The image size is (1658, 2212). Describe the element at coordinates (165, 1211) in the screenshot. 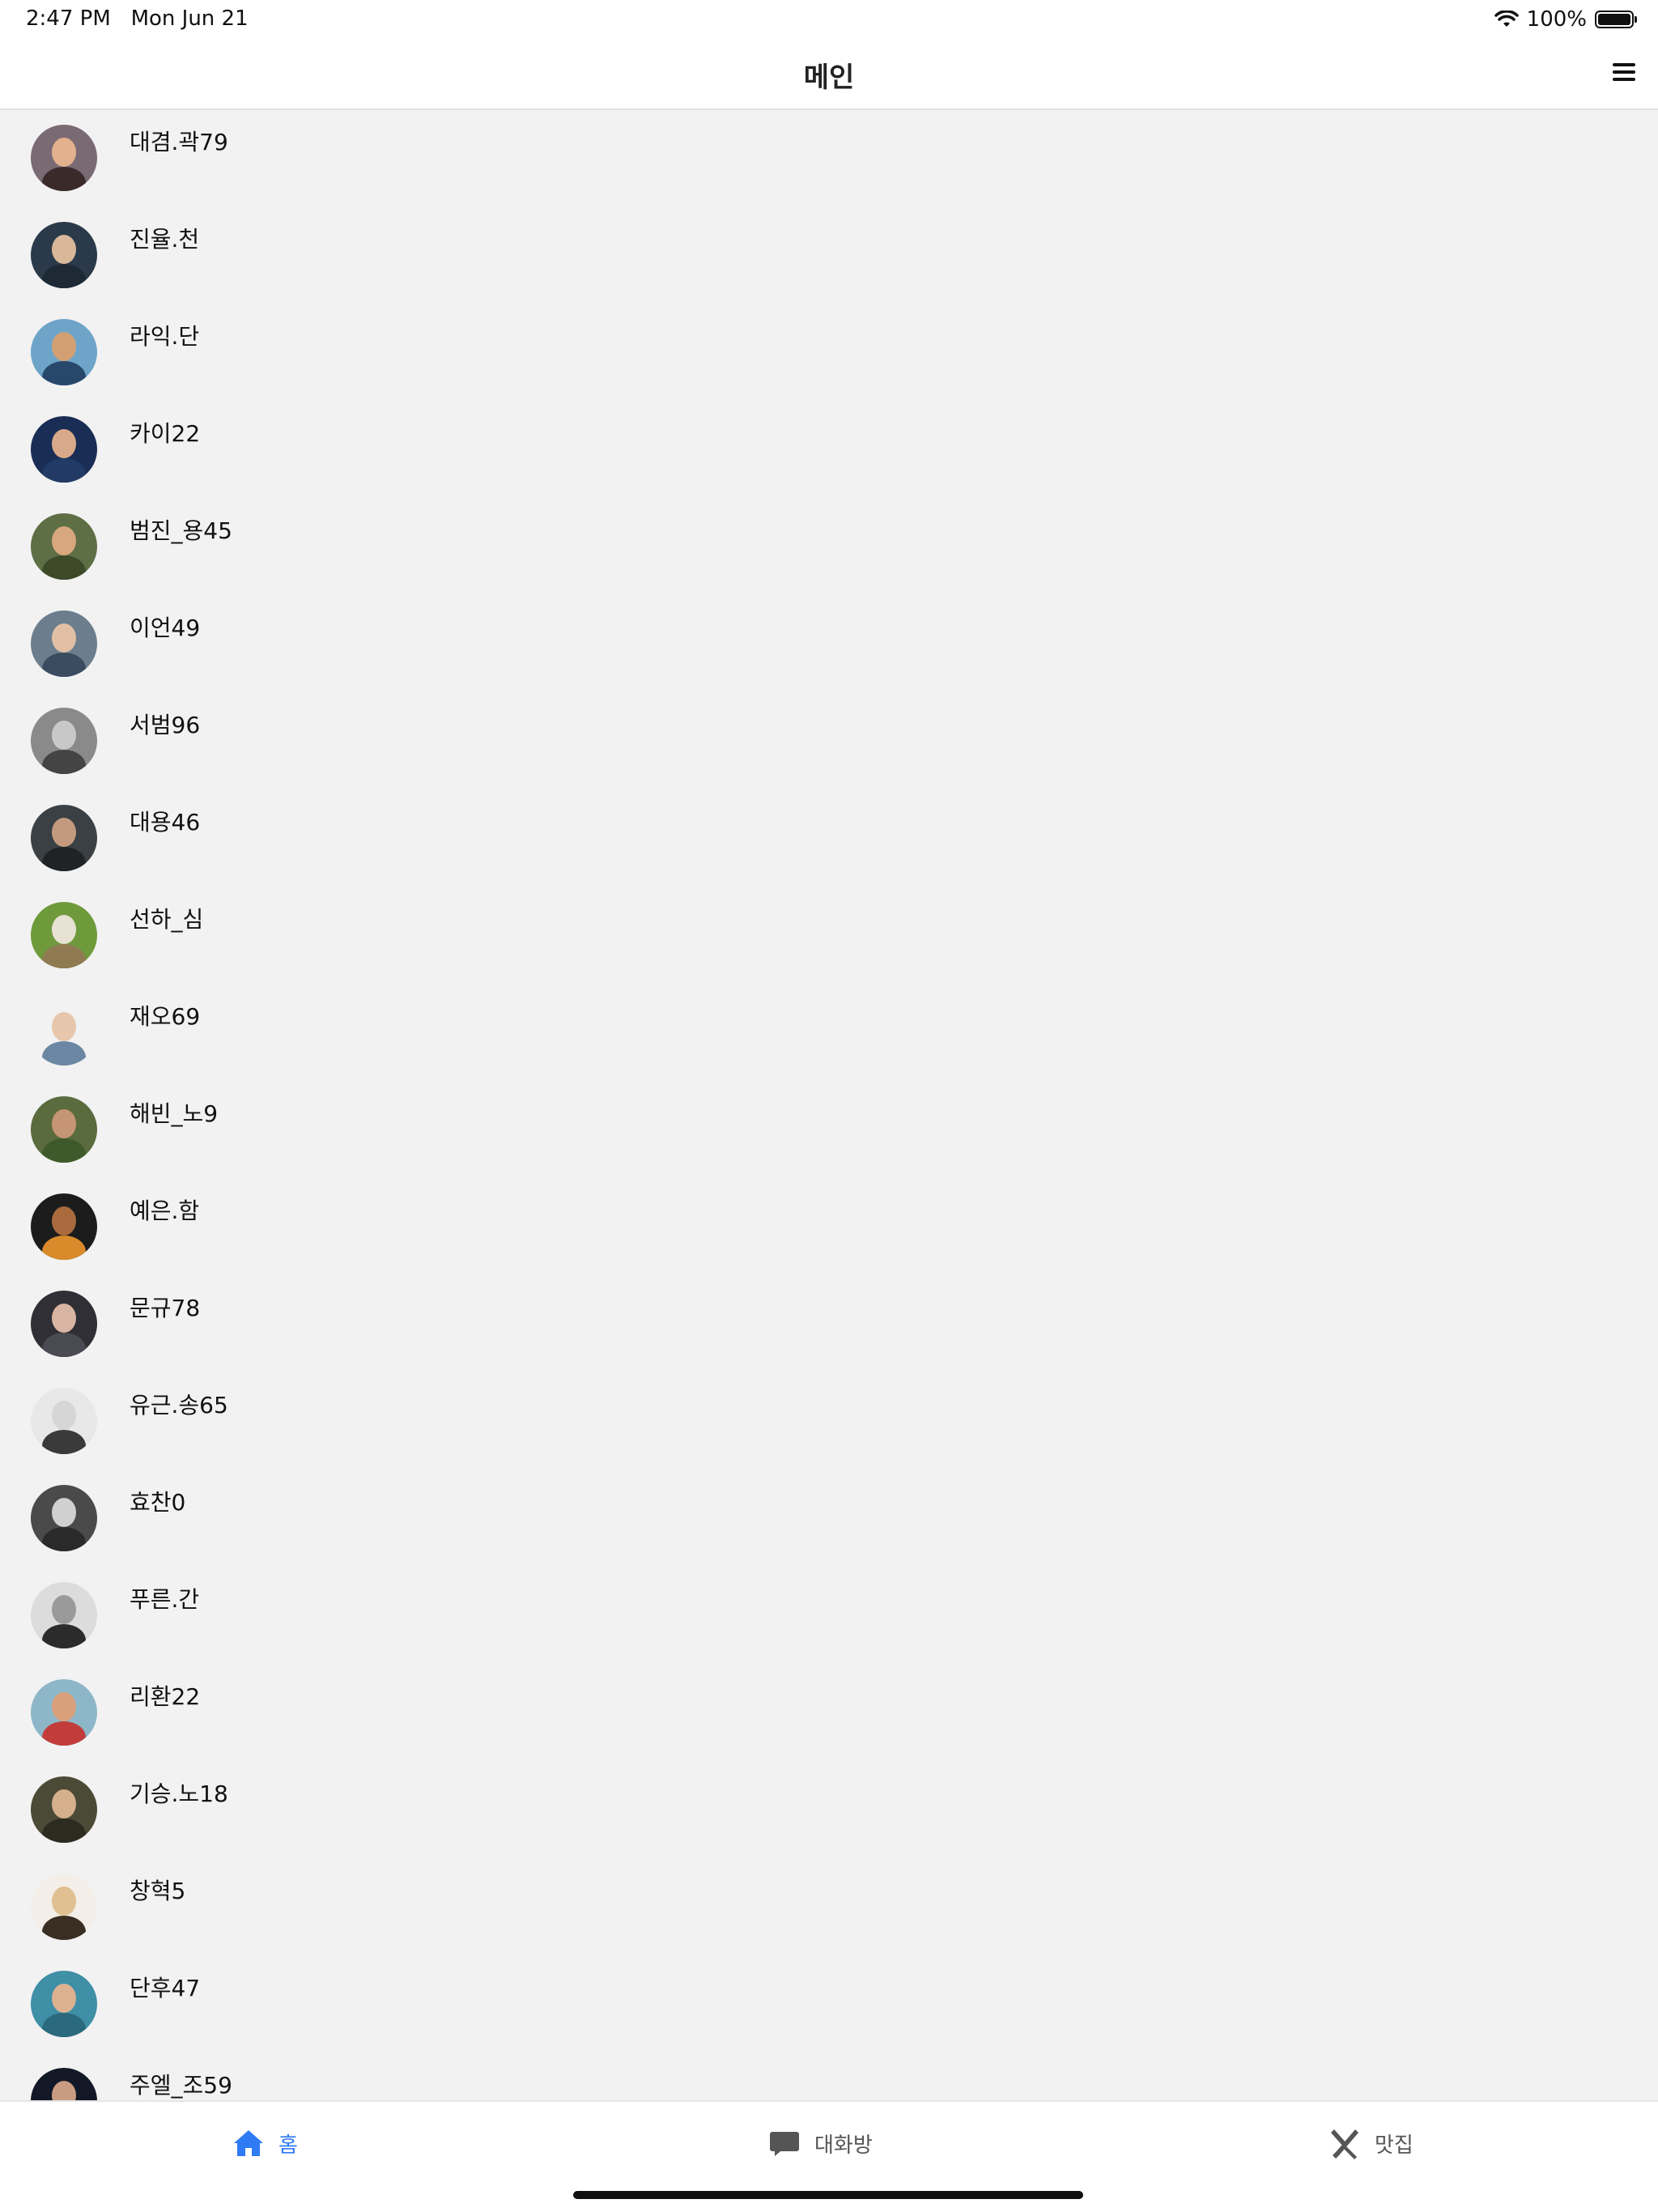

I see `user-name: 예은.함` at that location.